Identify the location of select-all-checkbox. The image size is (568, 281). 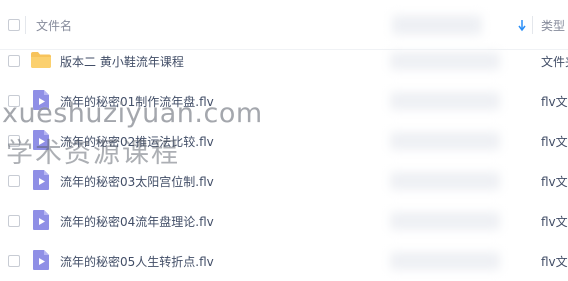
(14, 25).